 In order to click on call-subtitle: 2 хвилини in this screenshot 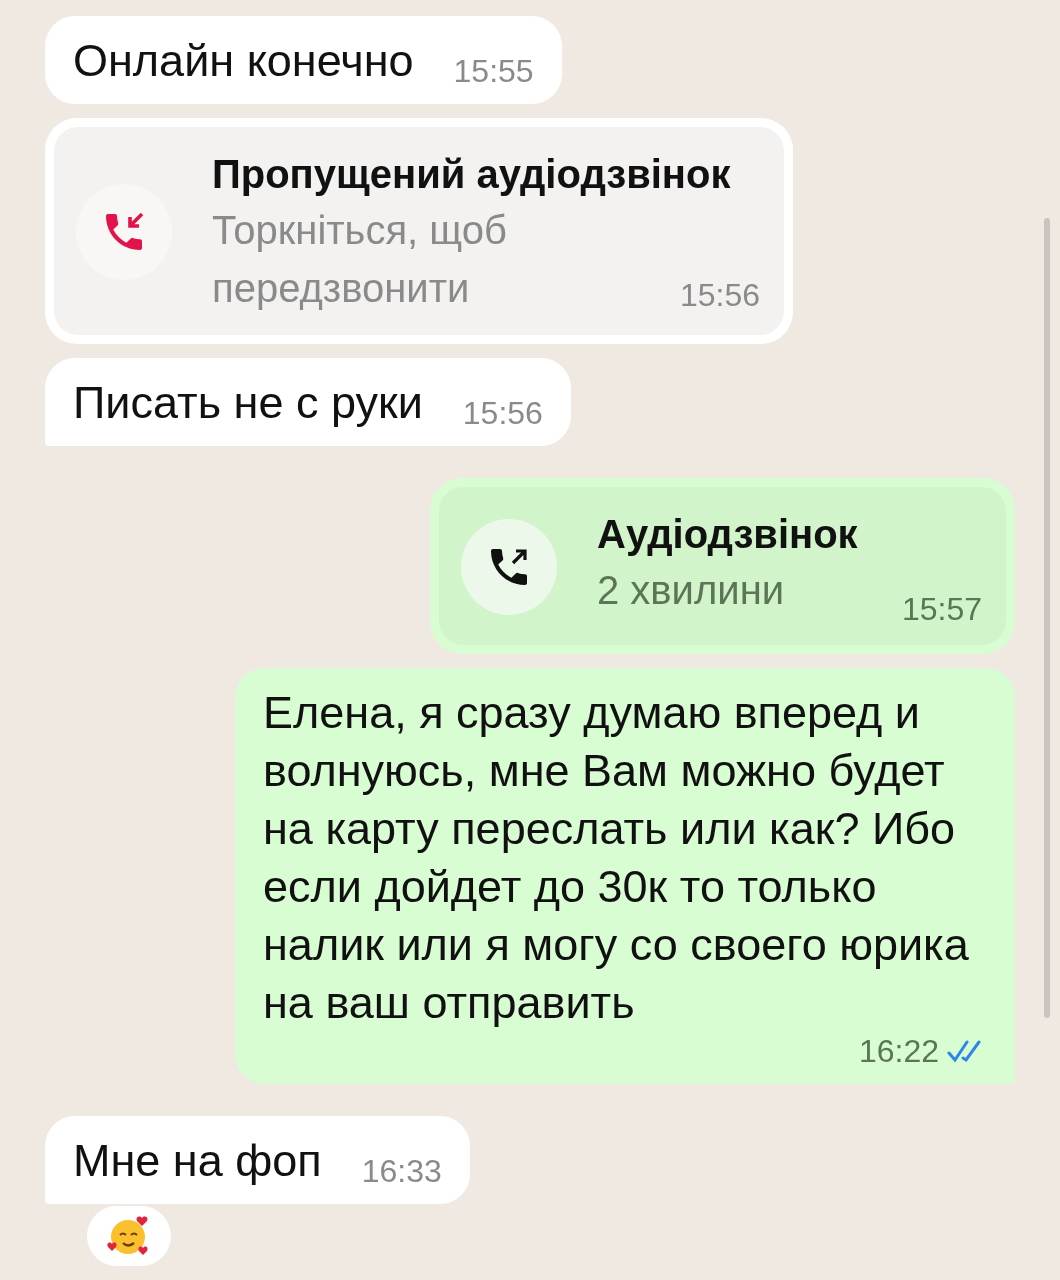, I will do `click(691, 590)`.